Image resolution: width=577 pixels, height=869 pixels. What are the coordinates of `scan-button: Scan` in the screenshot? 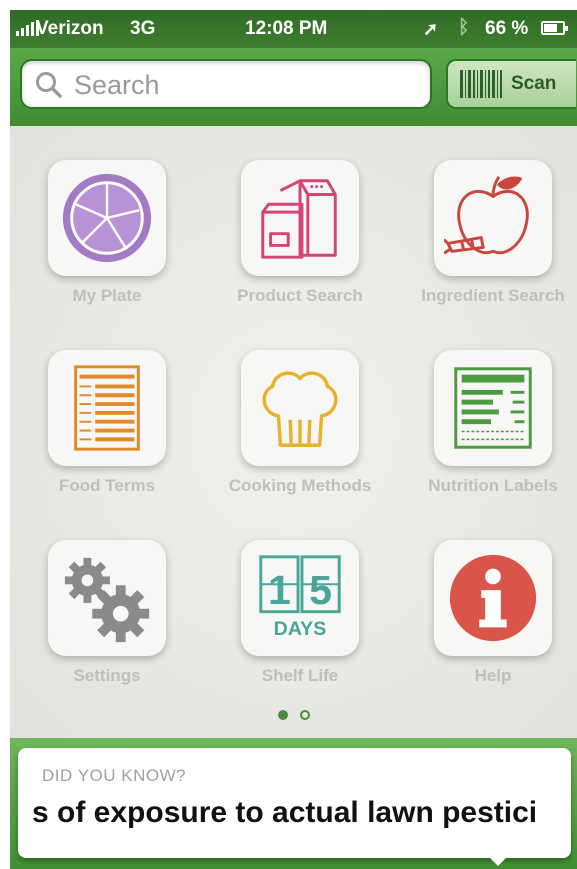 It's located at (511, 84).